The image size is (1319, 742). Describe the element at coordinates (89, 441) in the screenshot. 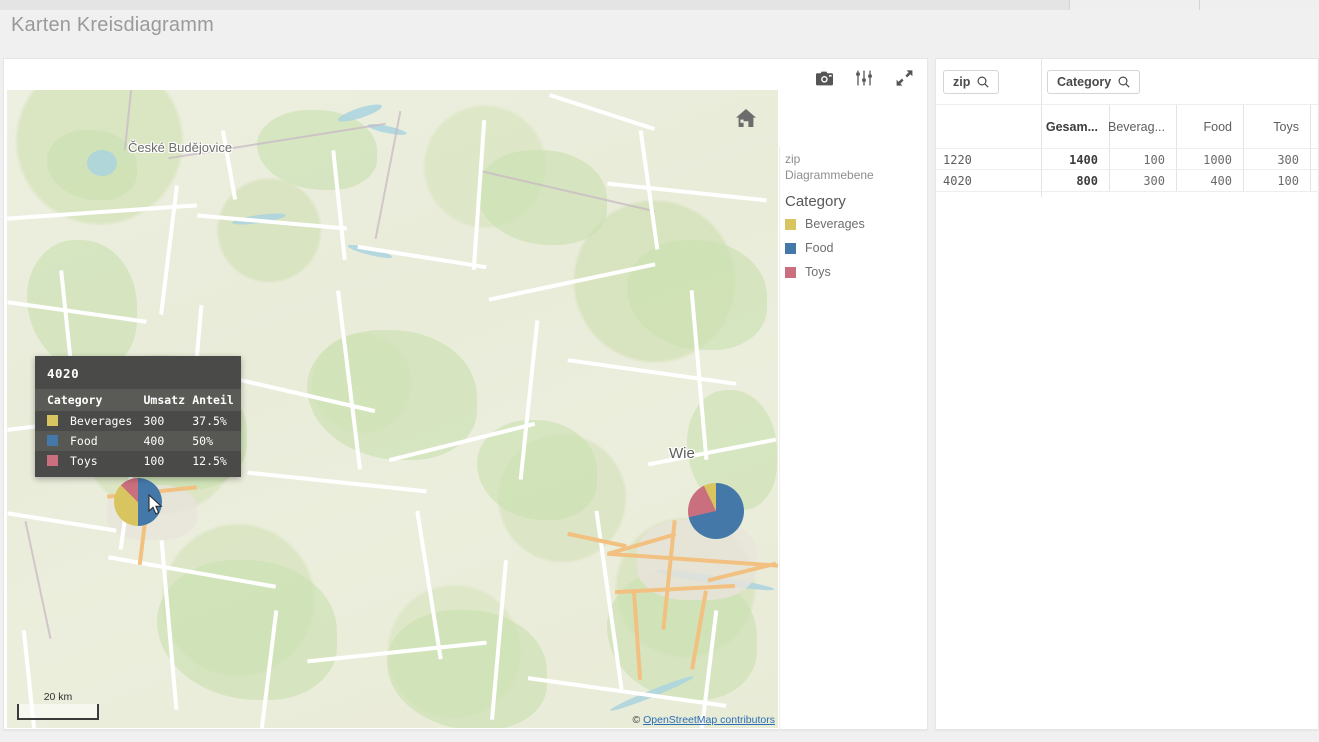

I see `tooltip-cell-category: Food` at that location.